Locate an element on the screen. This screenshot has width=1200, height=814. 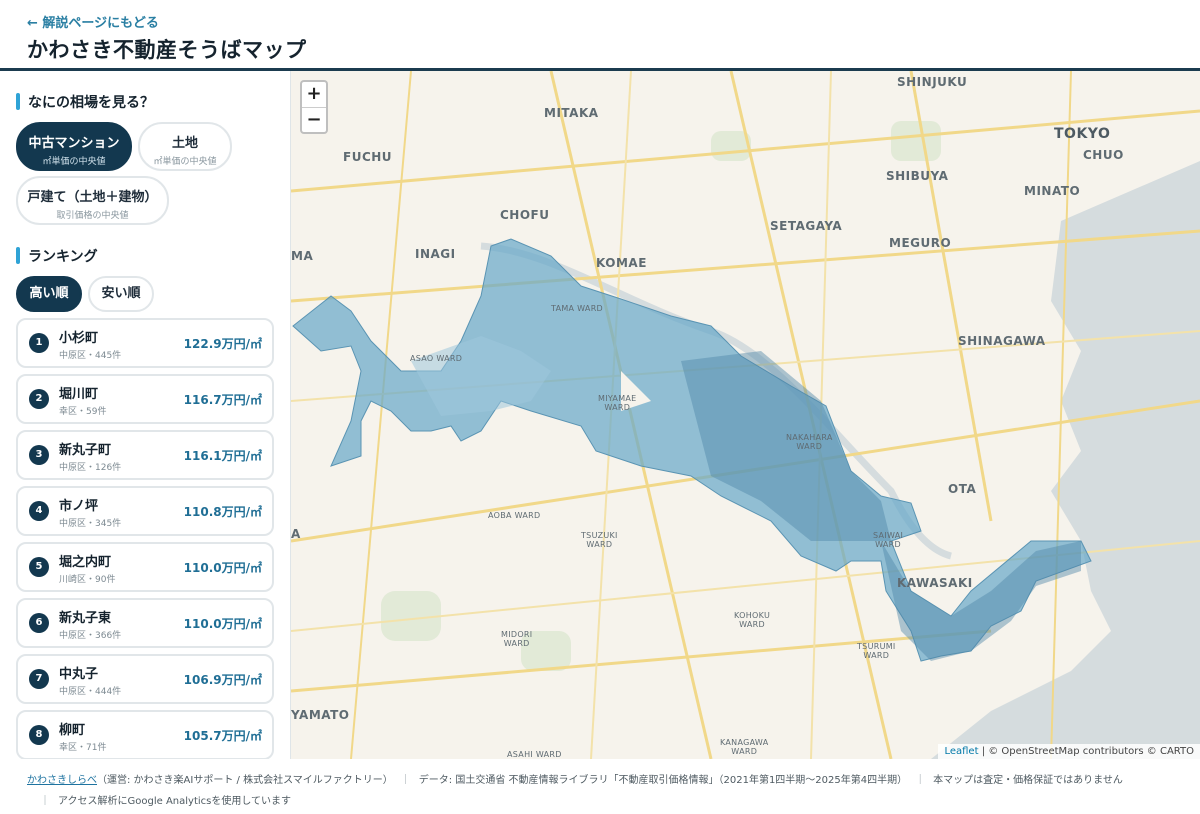
place-label: OTA is located at coordinates (962, 489).